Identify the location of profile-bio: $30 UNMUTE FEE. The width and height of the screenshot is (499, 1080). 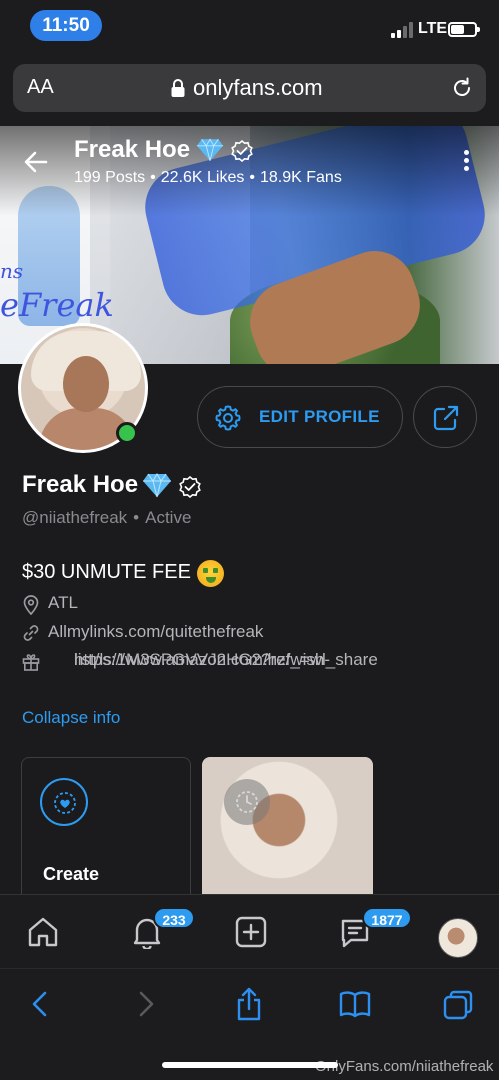
(106, 572).